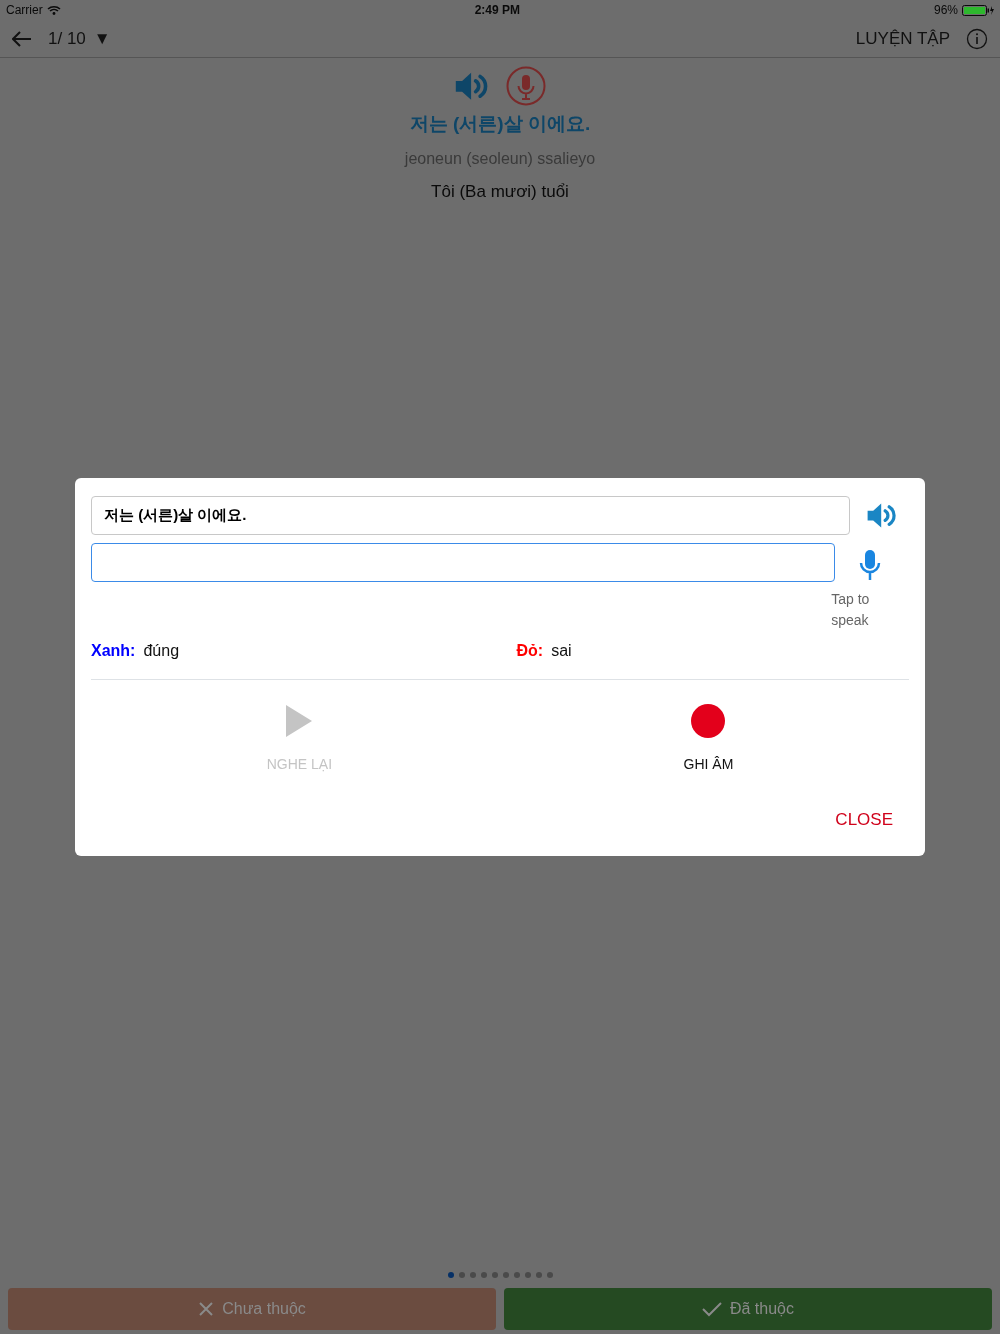 This screenshot has width=1000, height=1334. I want to click on cross-icon, so click(206, 1309).